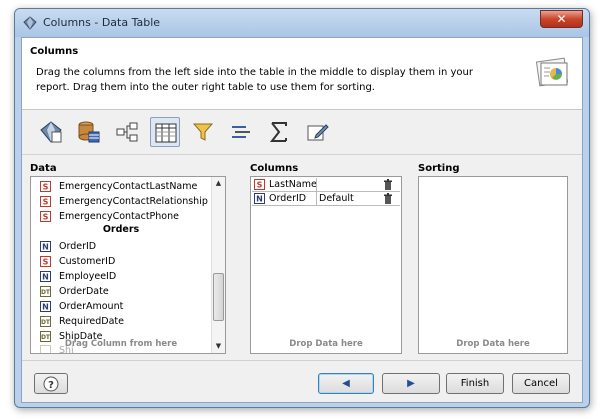 Image resolution: width=600 pixels, height=419 pixels. What do you see at coordinates (84, 291) in the screenshot?
I see `field-name: OrderDate` at bounding box center [84, 291].